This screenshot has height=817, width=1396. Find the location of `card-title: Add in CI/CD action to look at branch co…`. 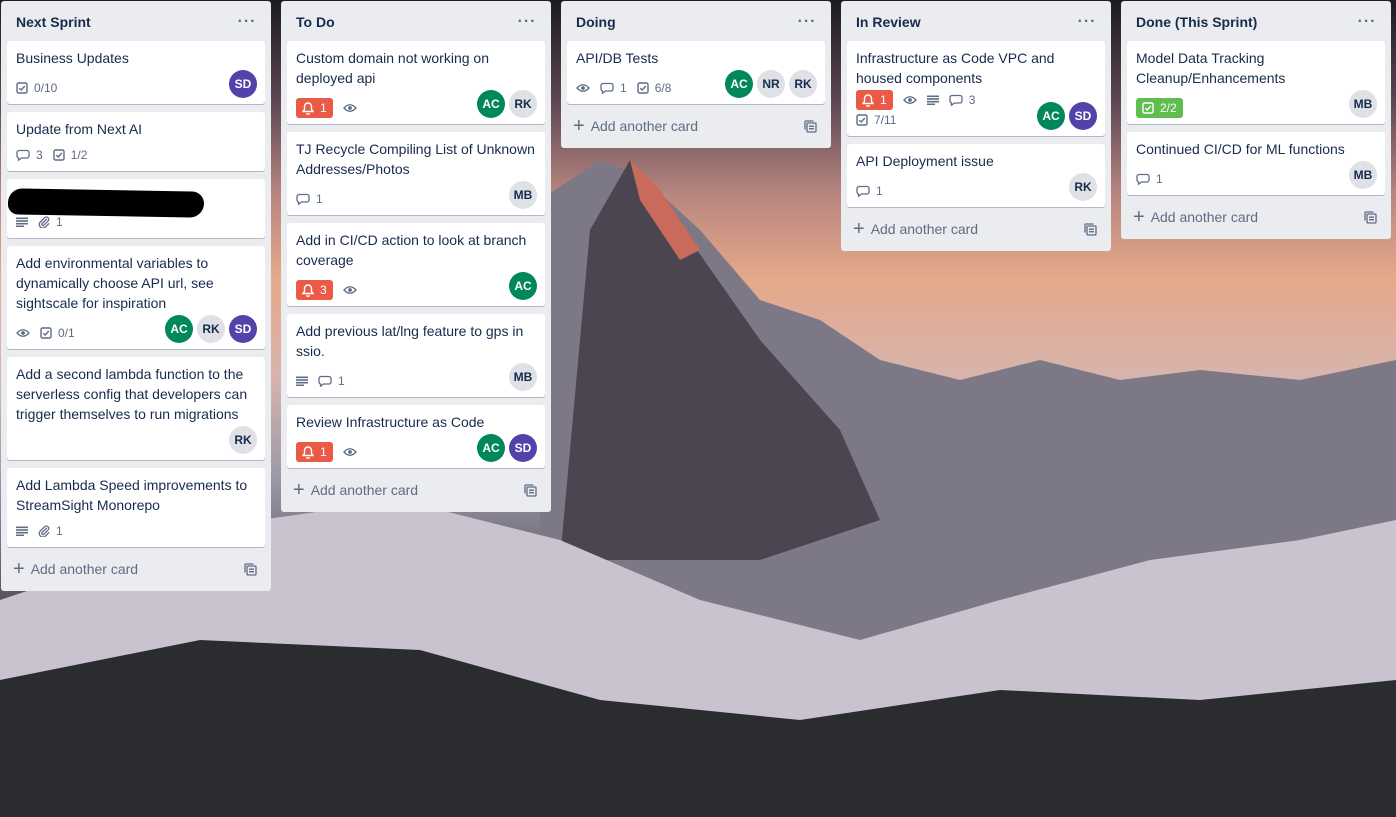

card-title: Add in CI/CD action to look at branch co… is located at coordinates (411, 250).